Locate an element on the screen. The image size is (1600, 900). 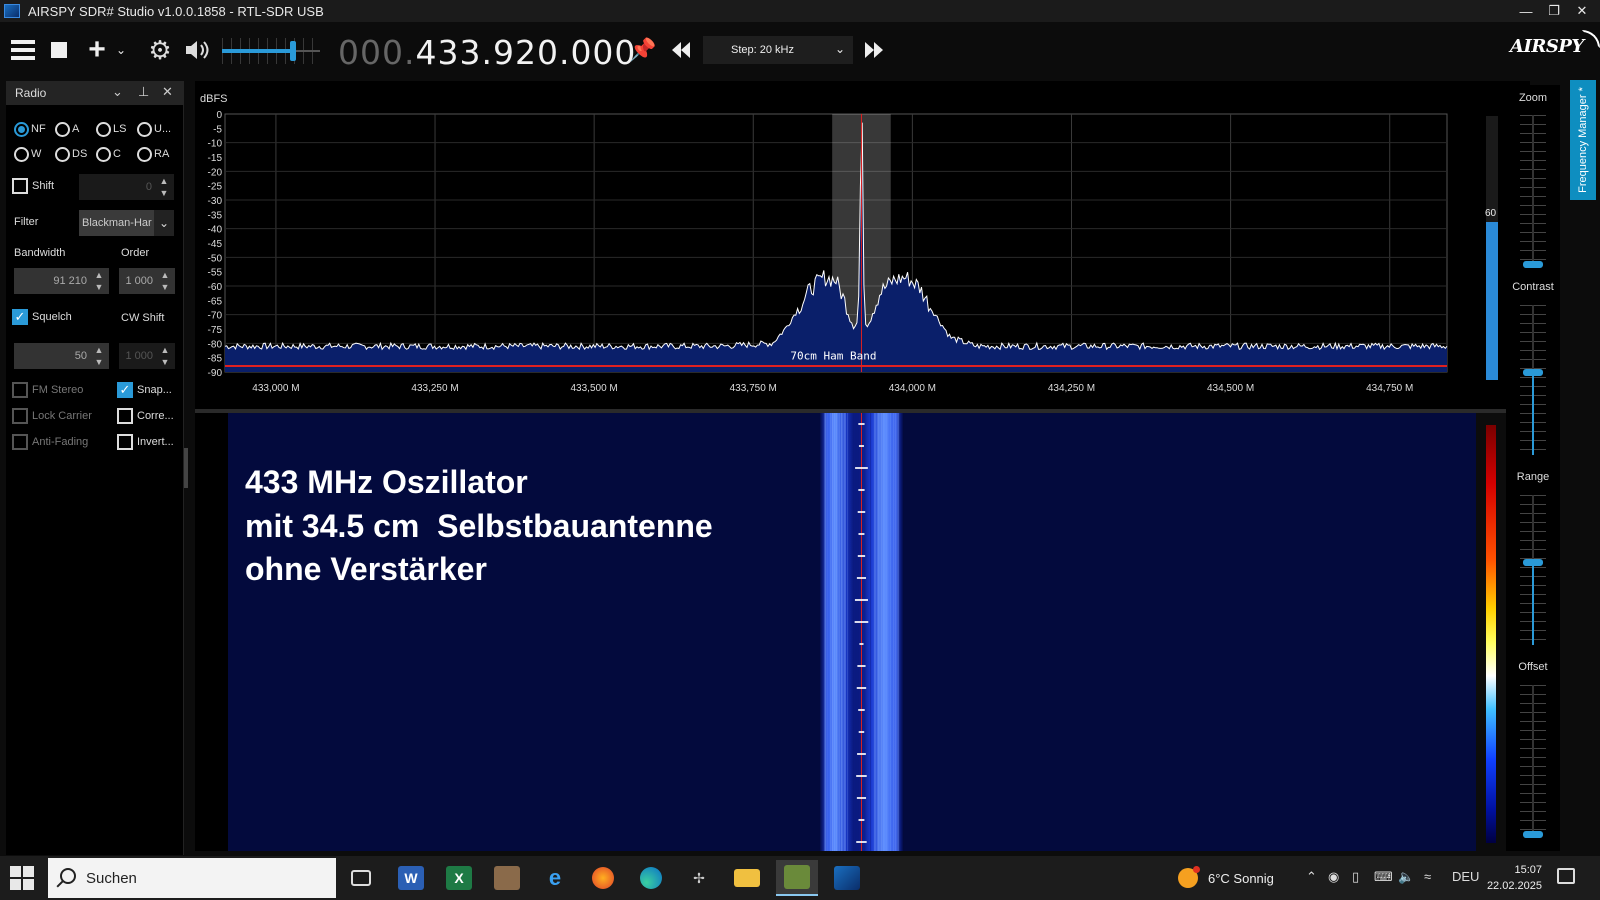
hamburger-menu-icon is located at coordinates (23, 50).